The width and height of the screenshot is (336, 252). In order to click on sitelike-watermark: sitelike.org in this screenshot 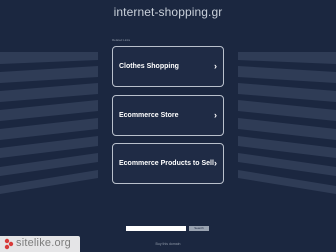, I will do `click(40, 244)`.